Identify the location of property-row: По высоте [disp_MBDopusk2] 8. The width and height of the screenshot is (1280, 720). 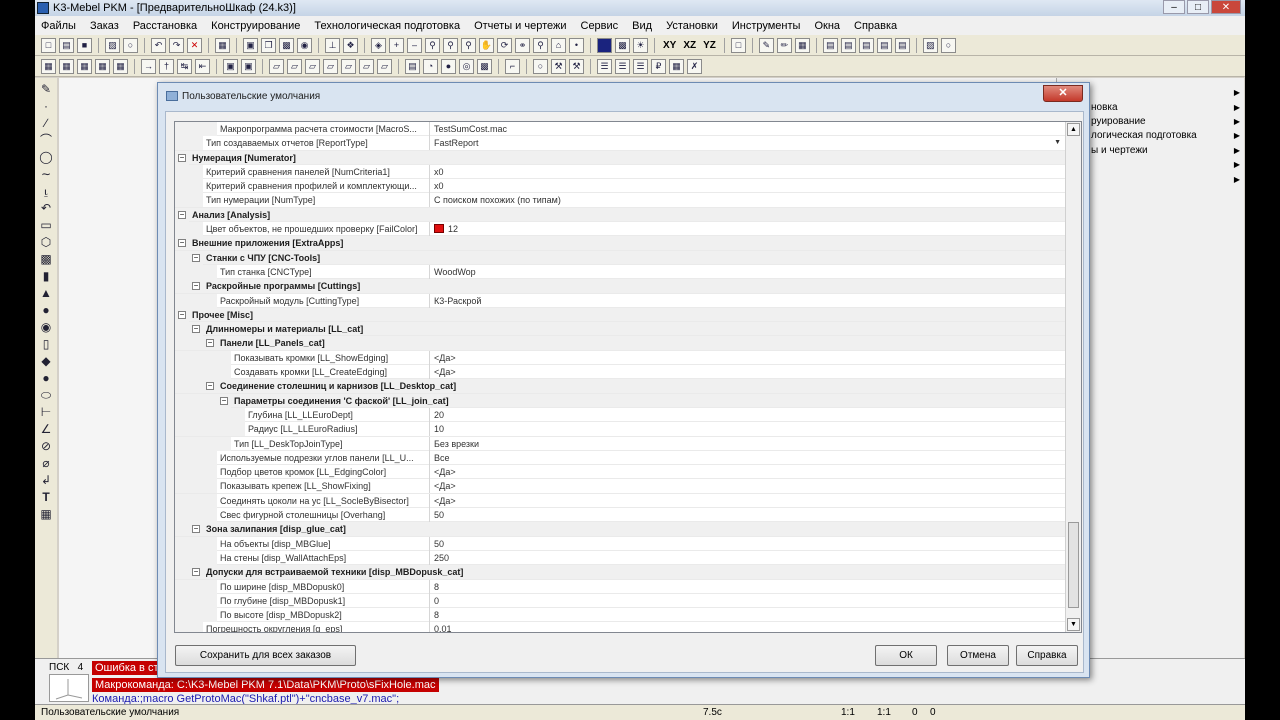
(621, 615).